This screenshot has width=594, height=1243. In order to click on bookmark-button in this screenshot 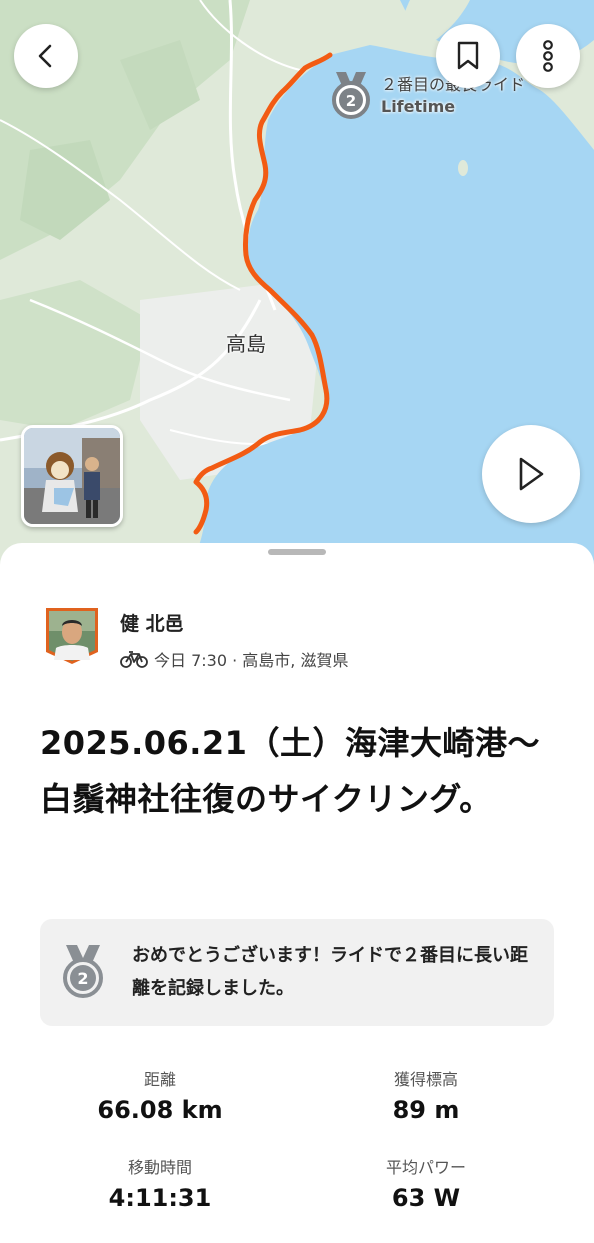, I will do `click(468, 56)`.